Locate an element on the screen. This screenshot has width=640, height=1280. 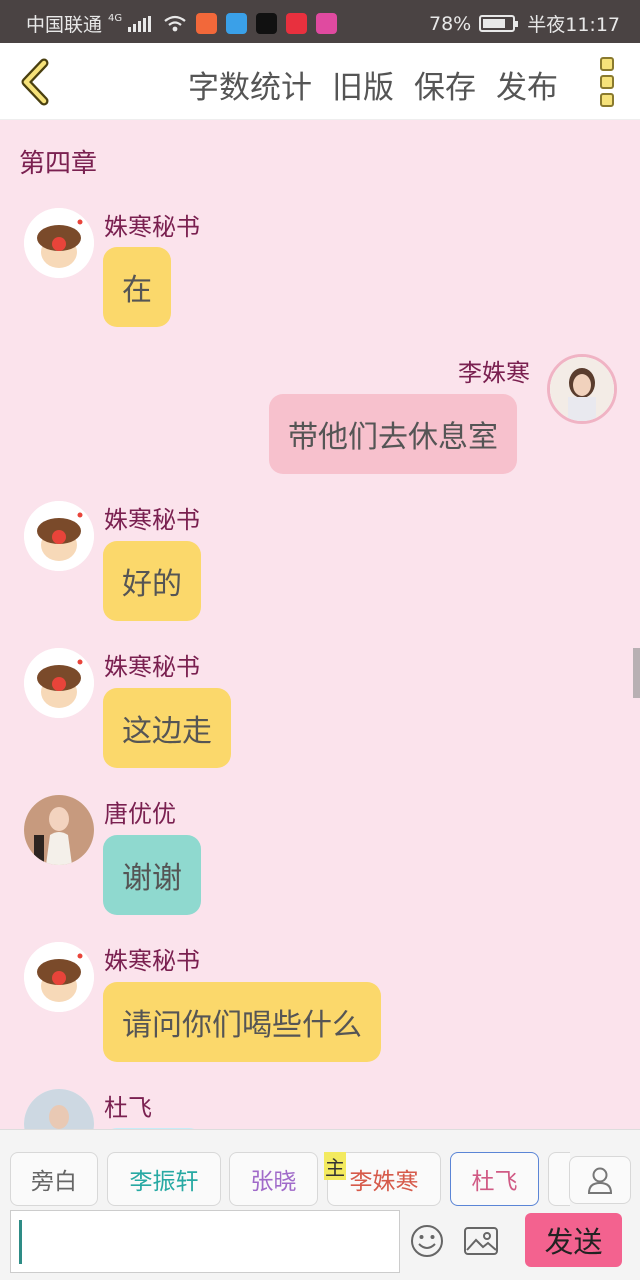
emoji-icon is located at coordinates (427, 1241).